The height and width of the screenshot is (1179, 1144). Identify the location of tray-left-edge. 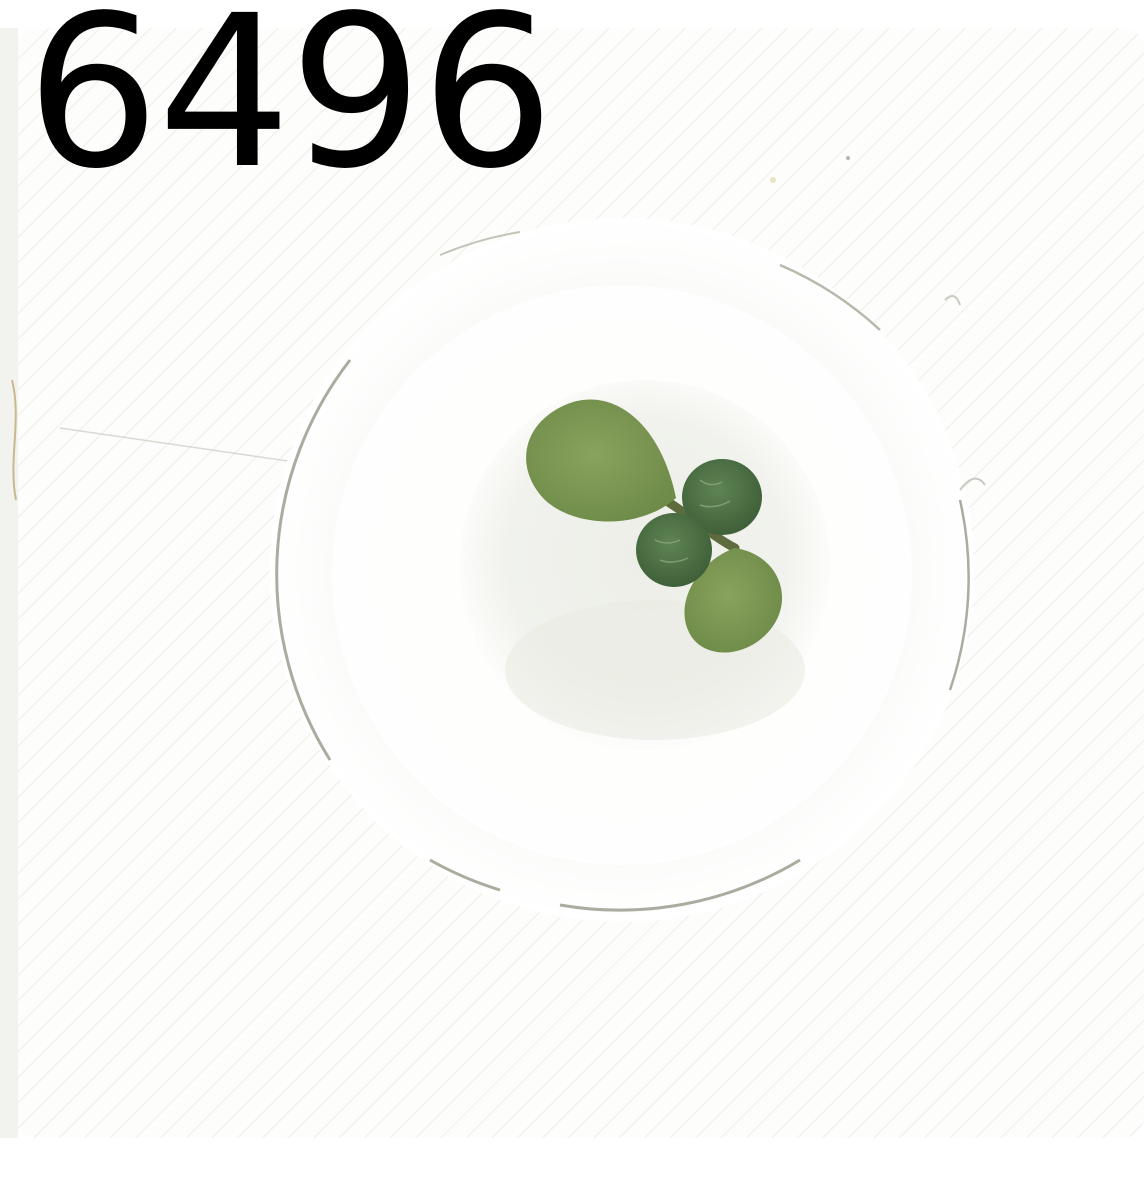
(9, 583).